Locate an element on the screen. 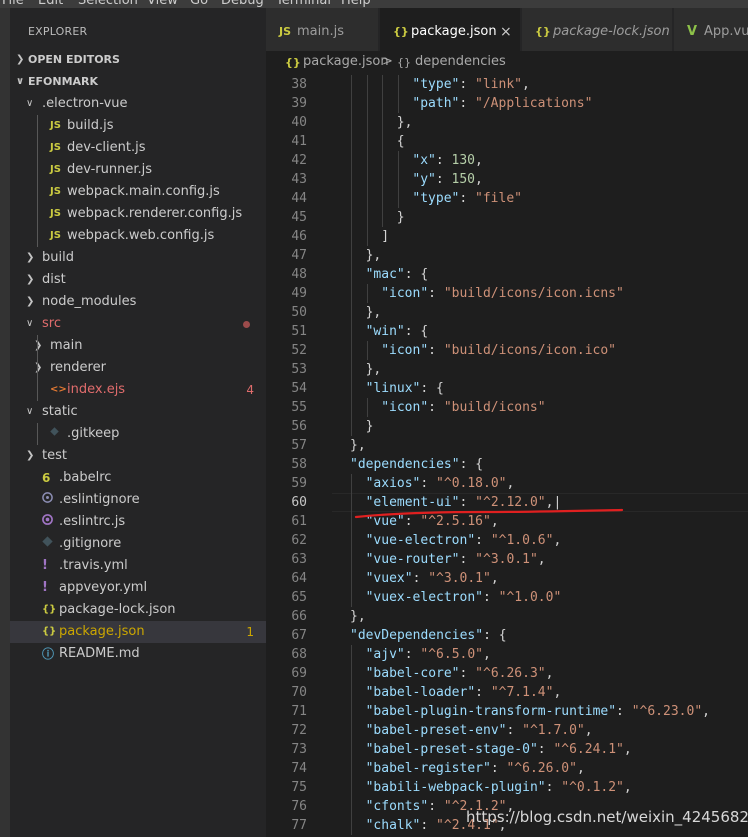 This screenshot has width=748, height=837. tree-file: .eslintrc.js is located at coordinates (138, 522).